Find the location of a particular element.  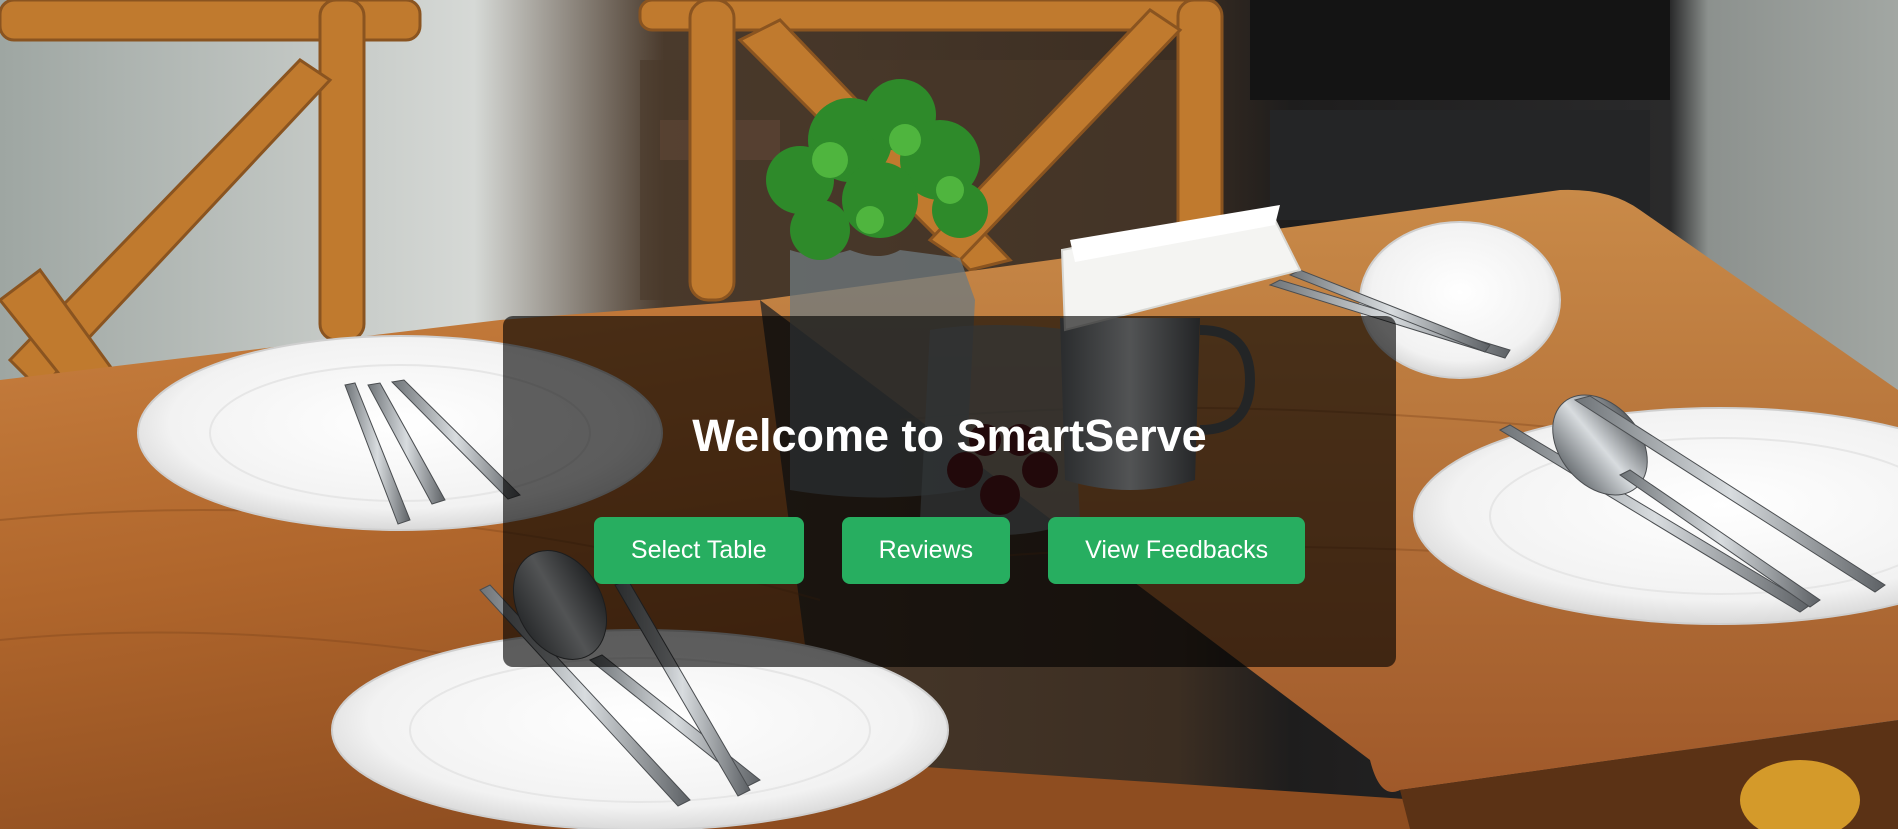

action-buttons: Select Table Reviews View Feedbacks is located at coordinates (949, 550).